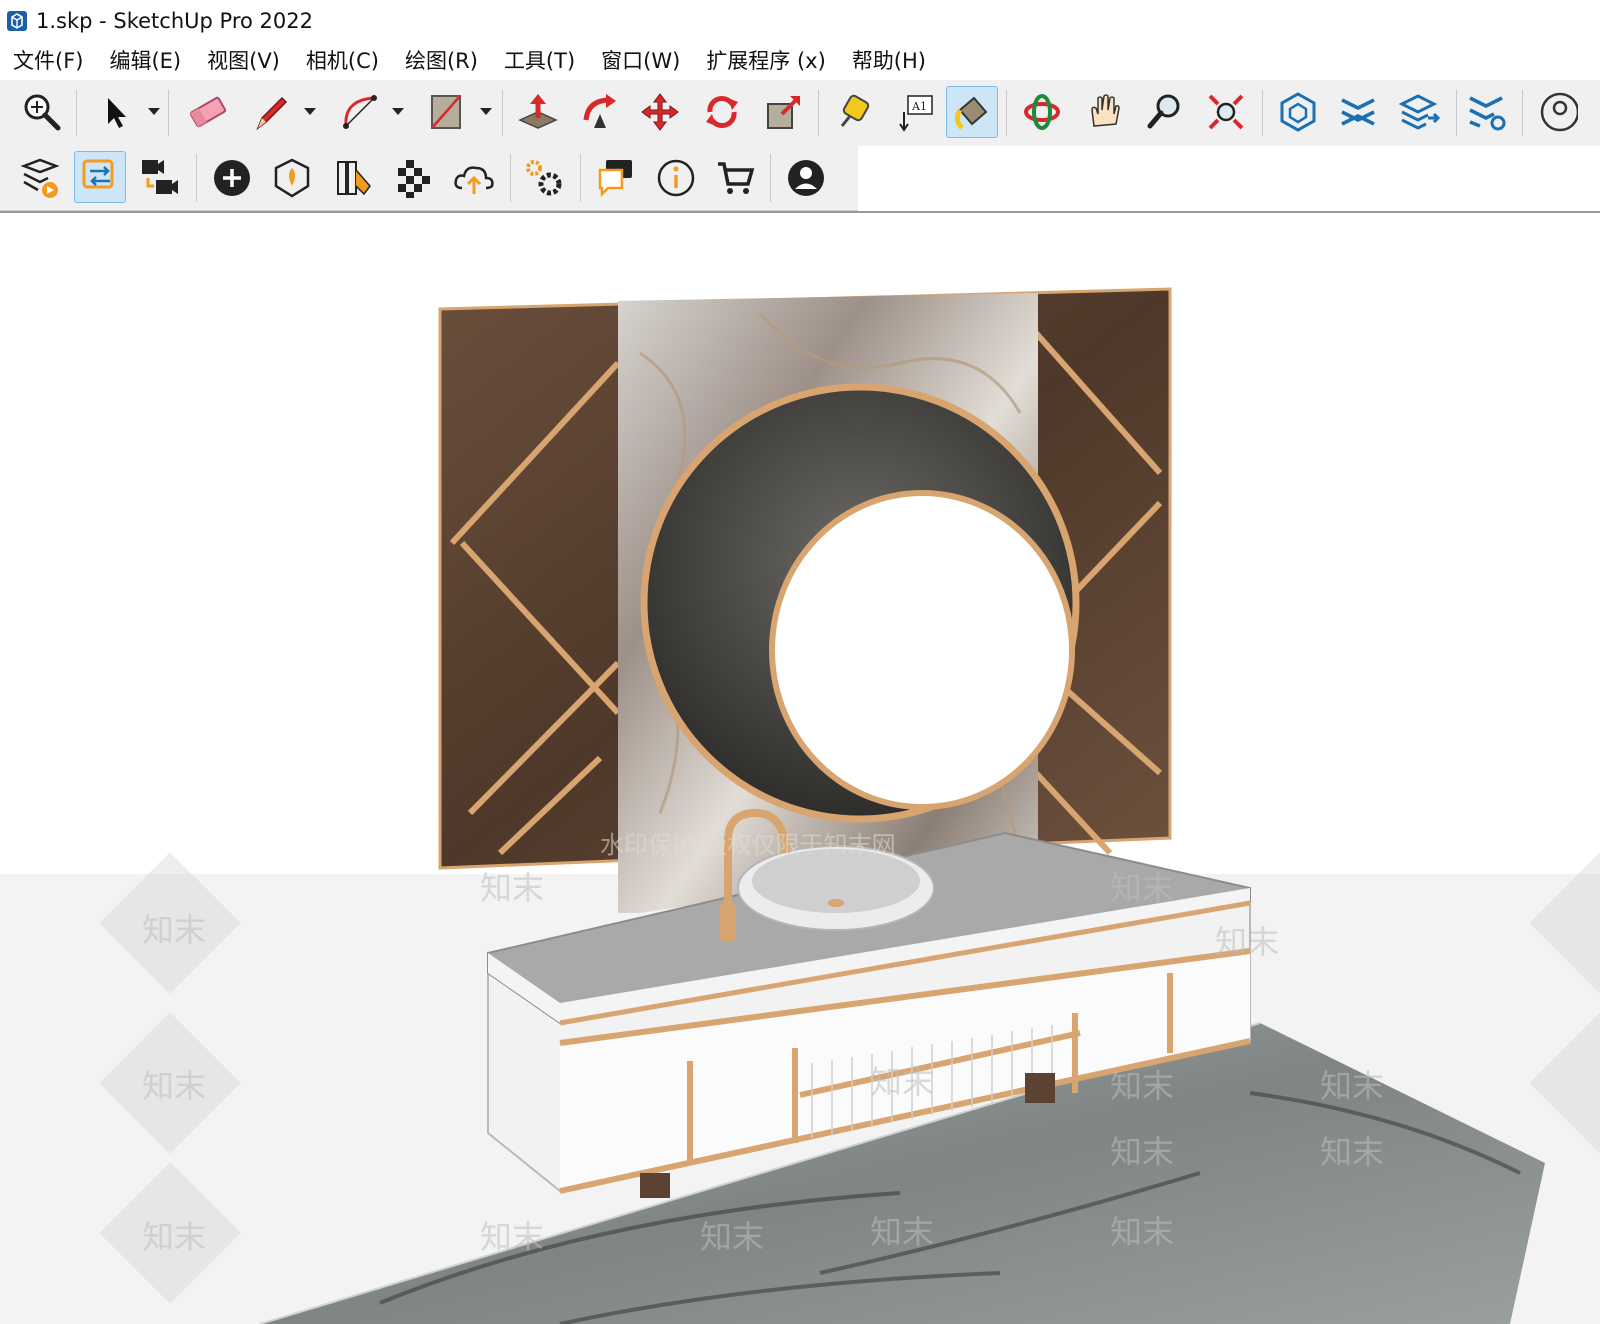 The image size is (1600, 1324). Describe the element at coordinates (600, 112) in the screenshot. I see `follow-me-icon` at that location.